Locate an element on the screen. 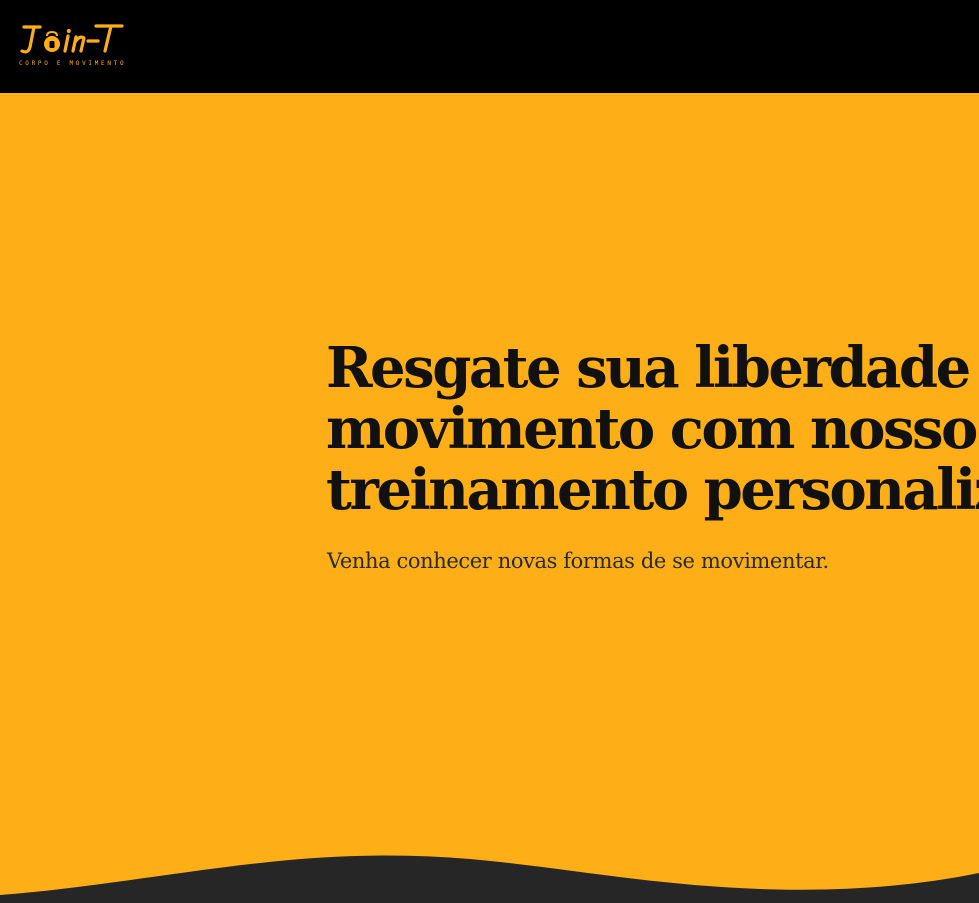 Image resolution: width=979 pixels, height=903 pixels. hero-title-line: treinamento personalizado is located at coordinates (652, 490).